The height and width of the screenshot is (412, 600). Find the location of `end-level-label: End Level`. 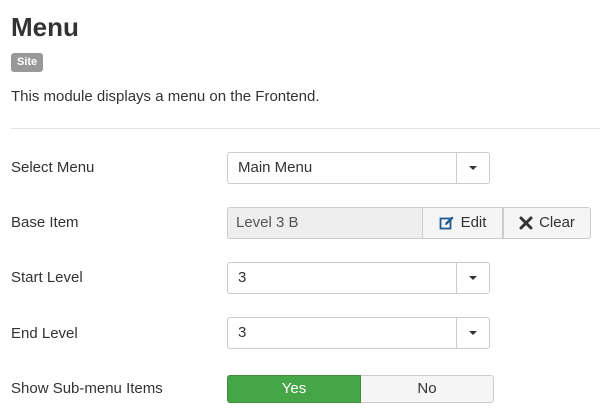

end-level-label: End Level is located at coordinates (44, 333).